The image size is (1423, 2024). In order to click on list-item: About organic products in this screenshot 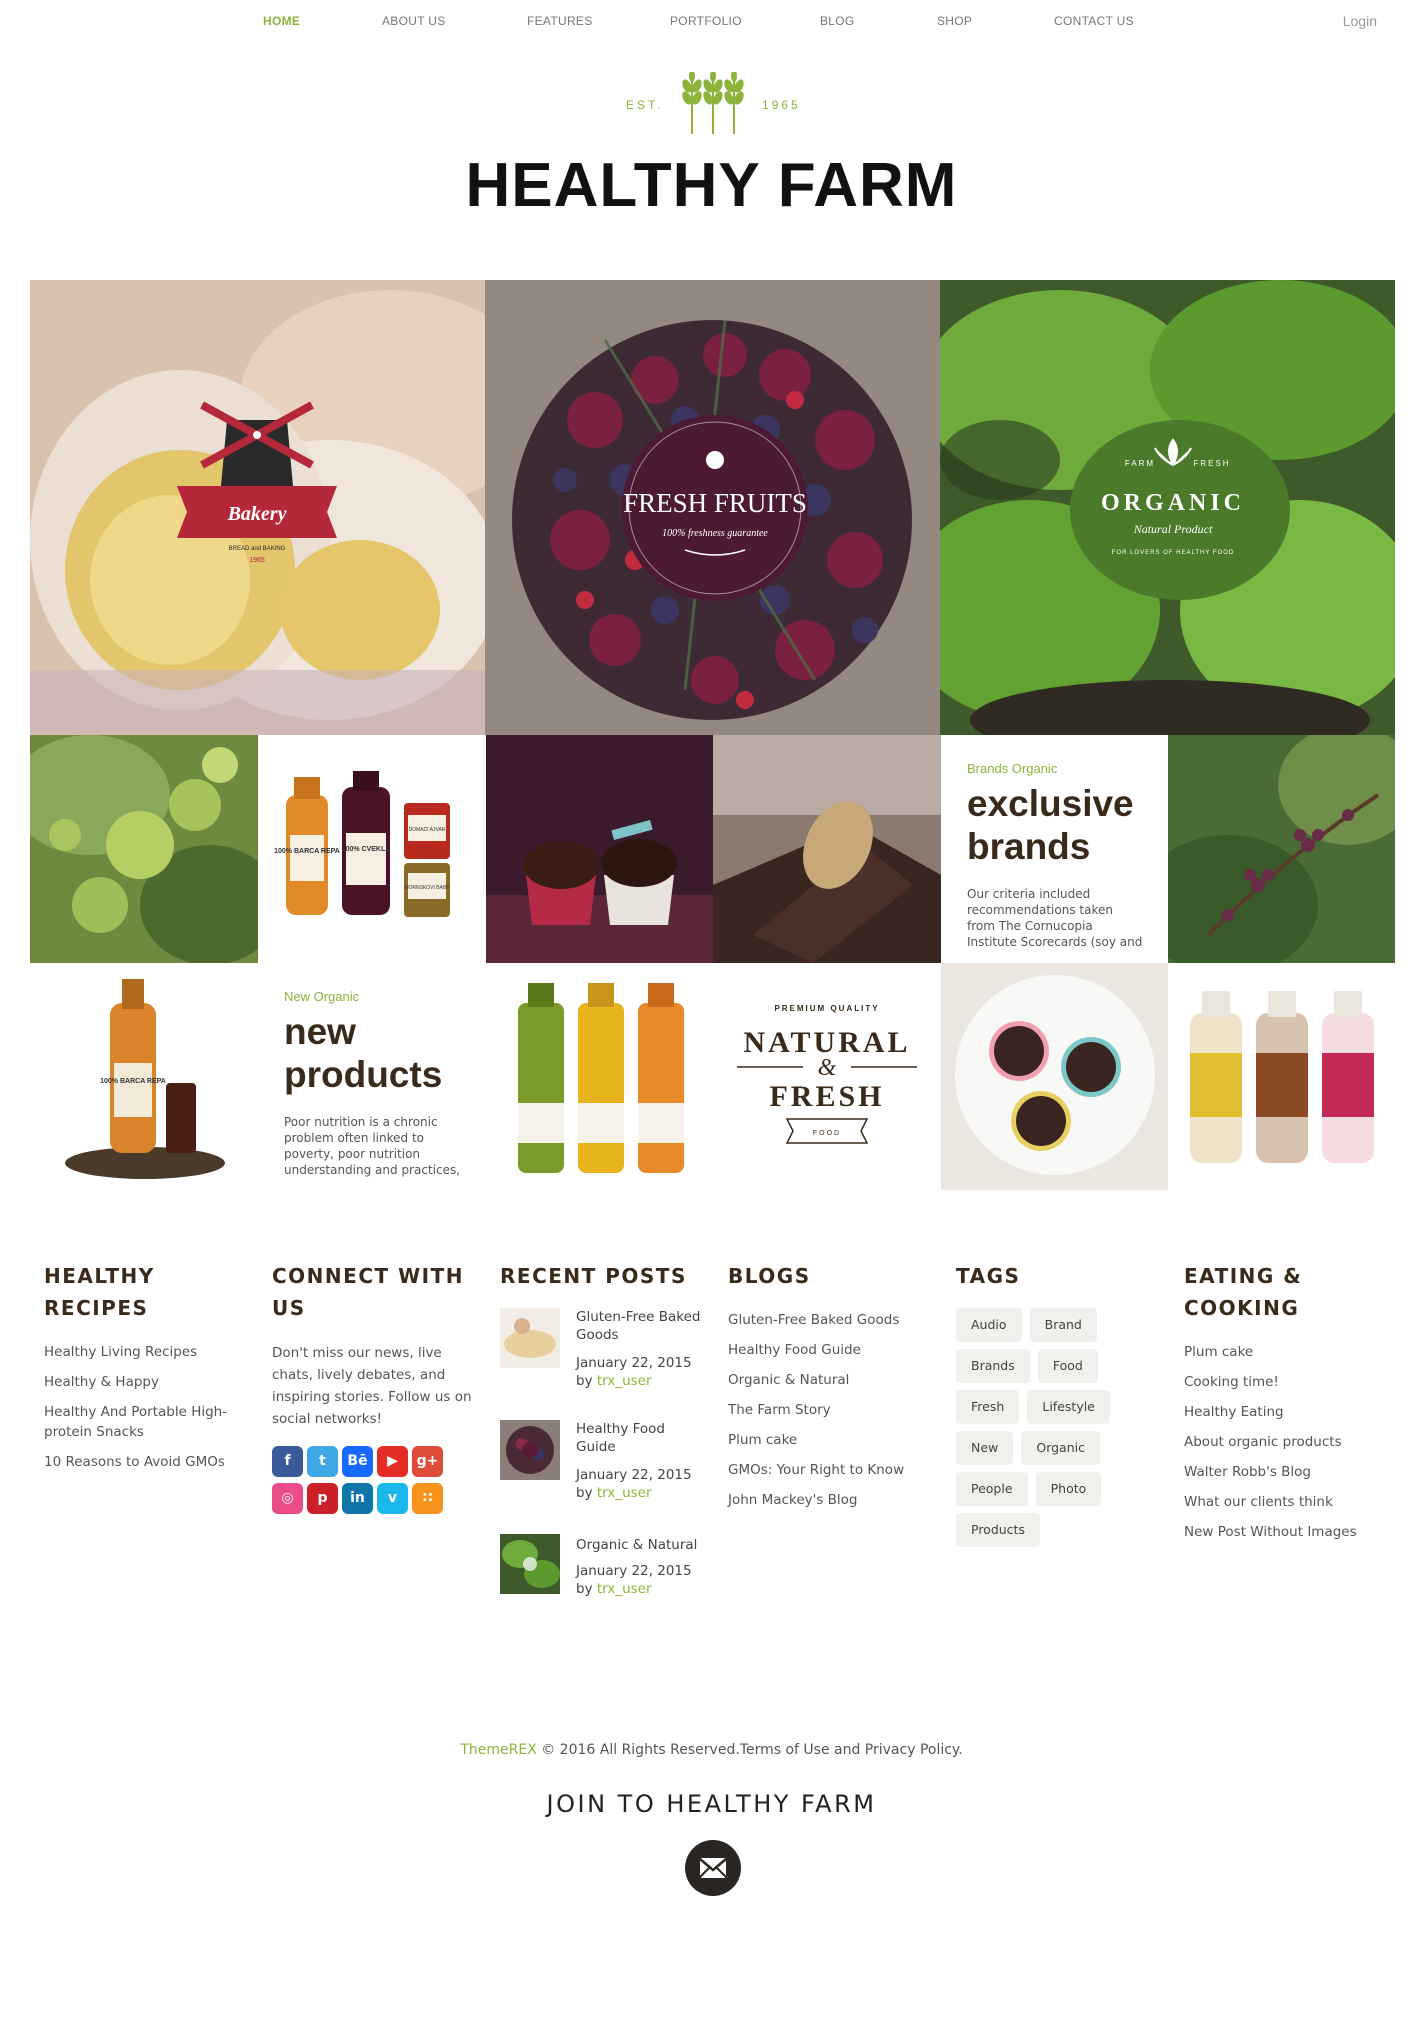, I will do `click(1284, 1442)`.